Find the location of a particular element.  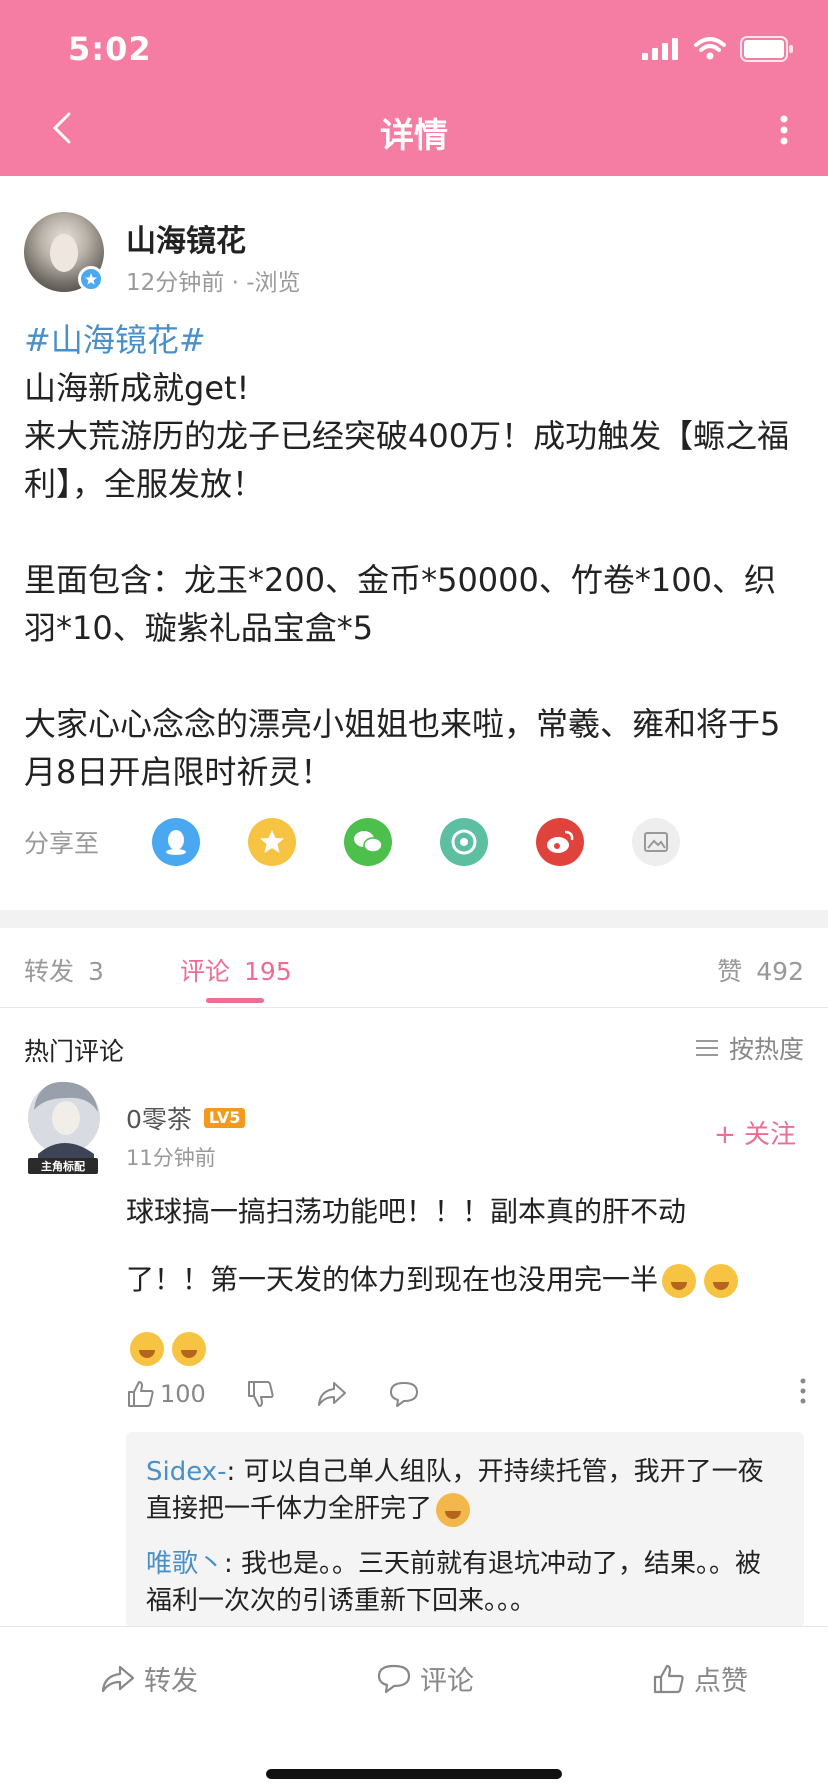

commenter-username: 0零茶 is located at coordinates (159, 1119).